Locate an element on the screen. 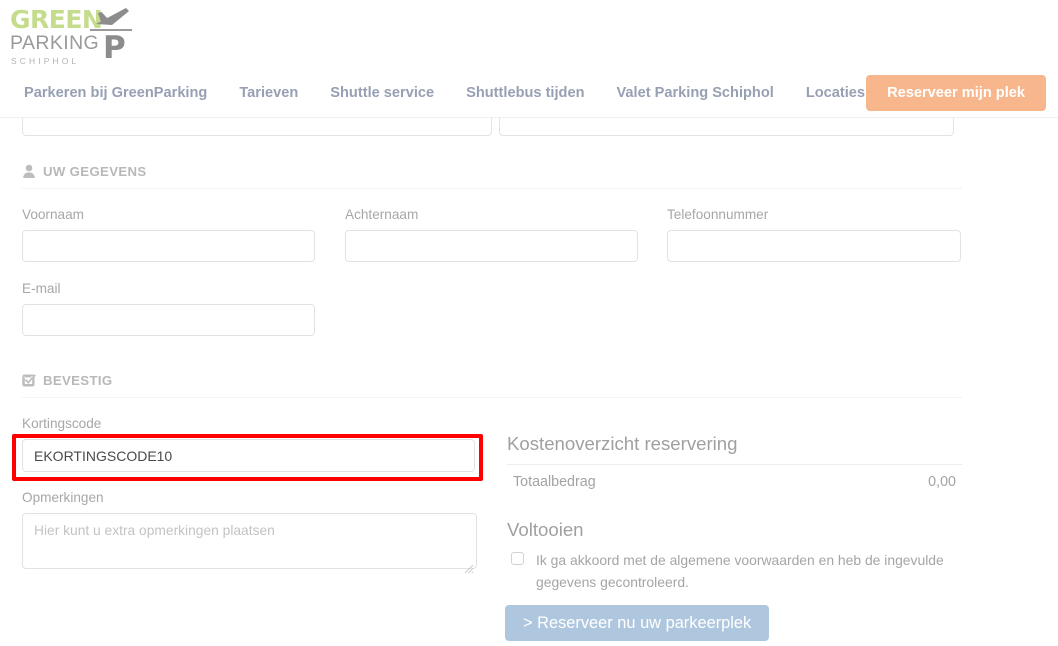 Image resolution: width=1058 pixels, height=646 pixels. nav-item-valet-parking-schiphol: Valet Parking Schiphol is located at coordinates (694, 93).